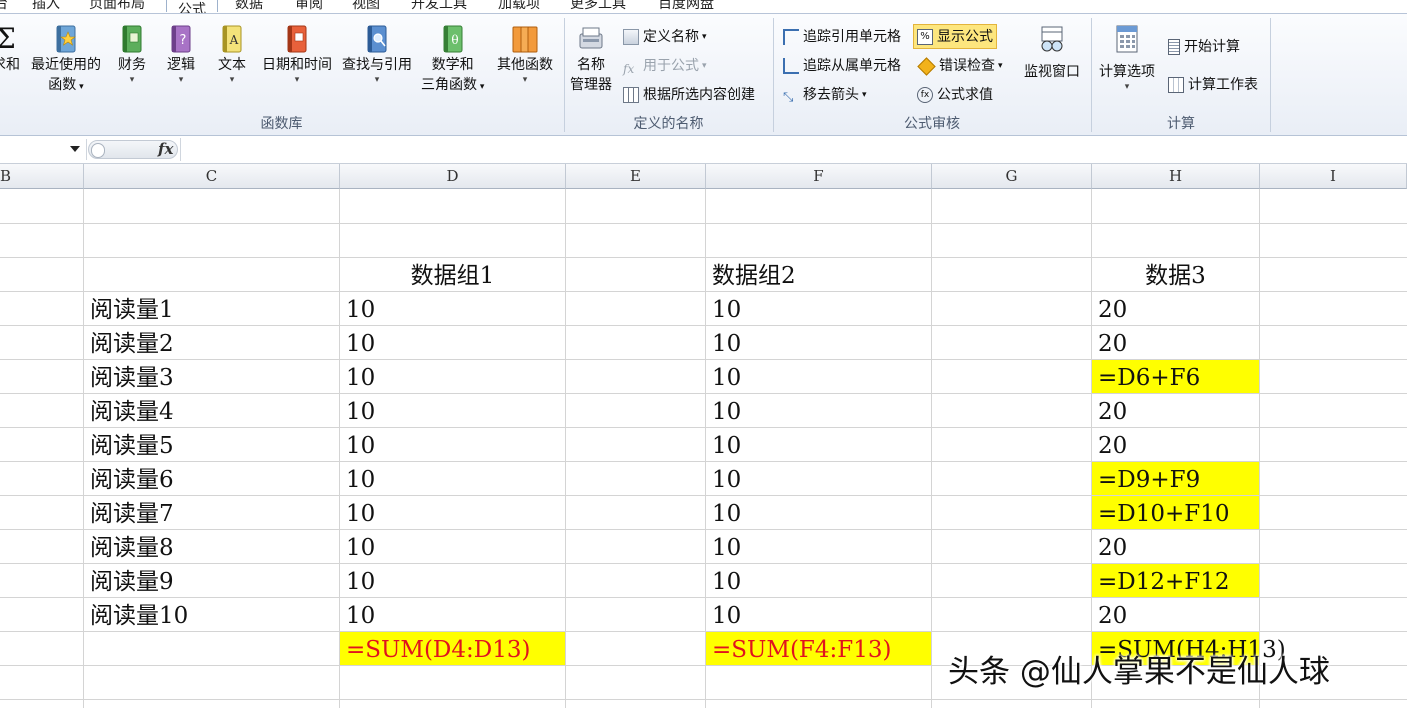 Image resolution: width=1407 pixels, height=708 pixels. Describe the element at coordinates (818, 546) in the screenshot. I see `cell-f11: 10` at that location.